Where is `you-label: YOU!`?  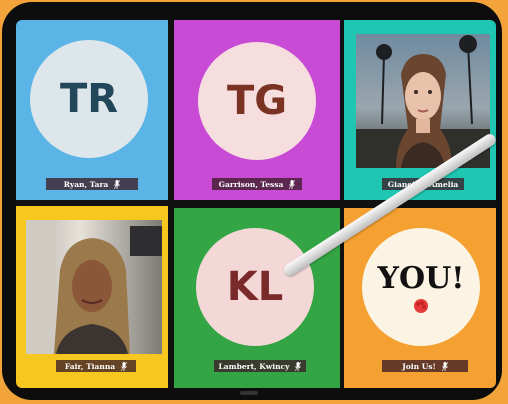 you-label: YOU! is located at coordinates (421, 278).